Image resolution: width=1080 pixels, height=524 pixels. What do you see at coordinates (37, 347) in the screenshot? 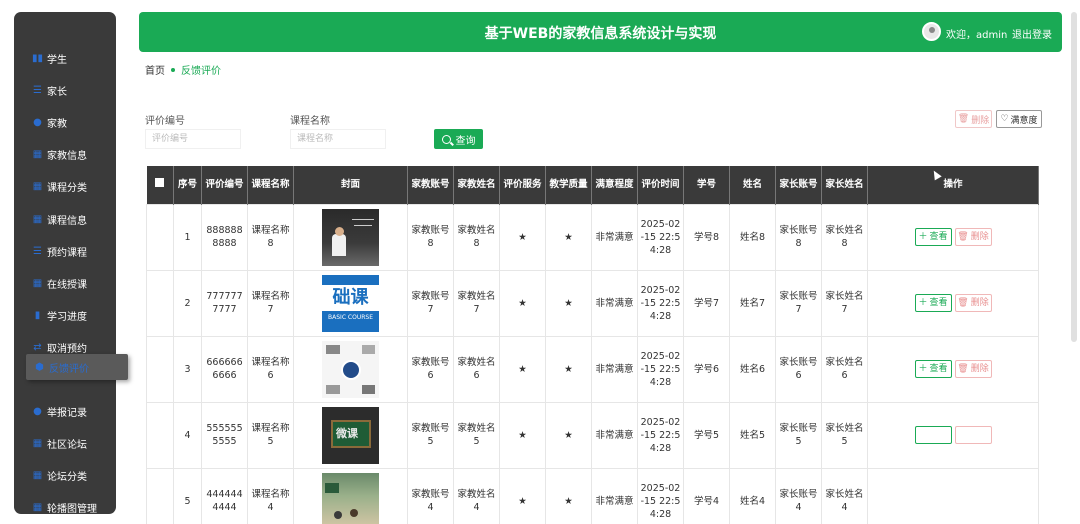
I see `exchange-icon: ⇄` at bounding box center [37, 347].